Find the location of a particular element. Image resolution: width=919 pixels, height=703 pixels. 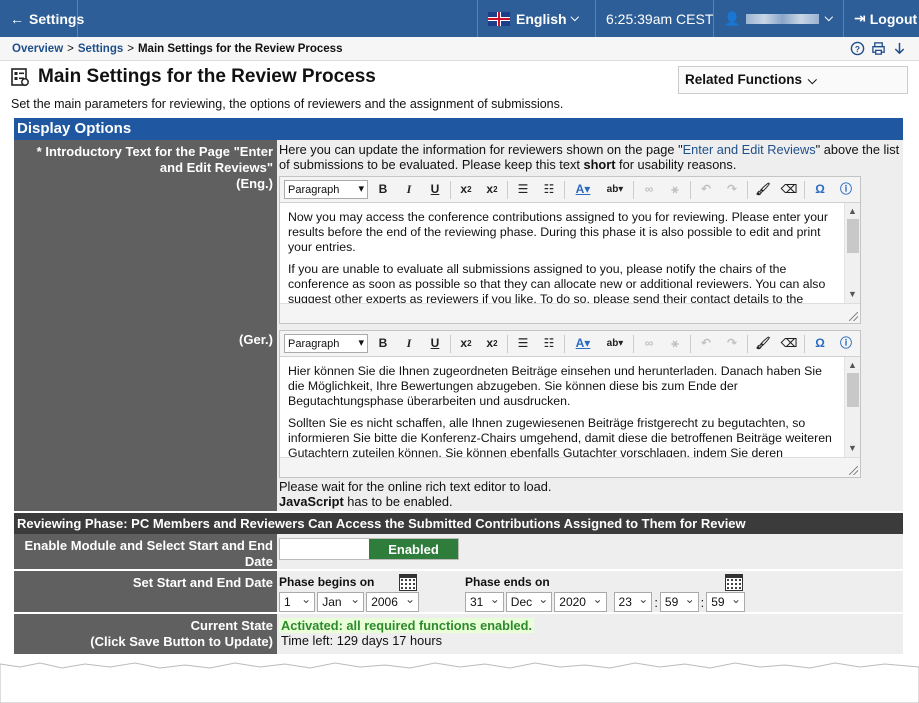

toggle-off-side is located at coordinates (324, 549).